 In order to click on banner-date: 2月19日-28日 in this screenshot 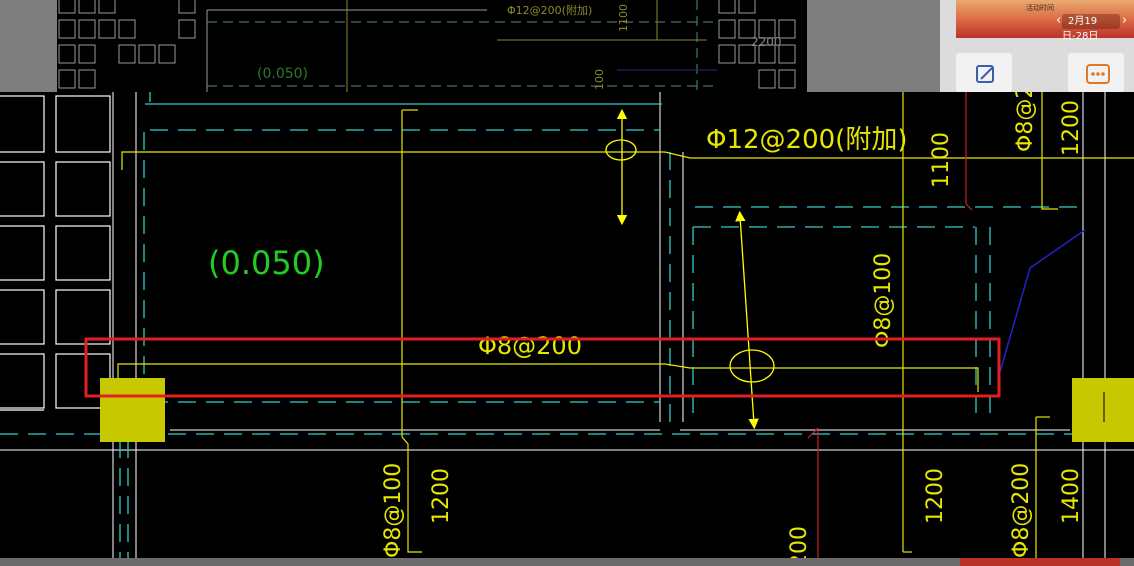, I will do `click(1091, 28)`.